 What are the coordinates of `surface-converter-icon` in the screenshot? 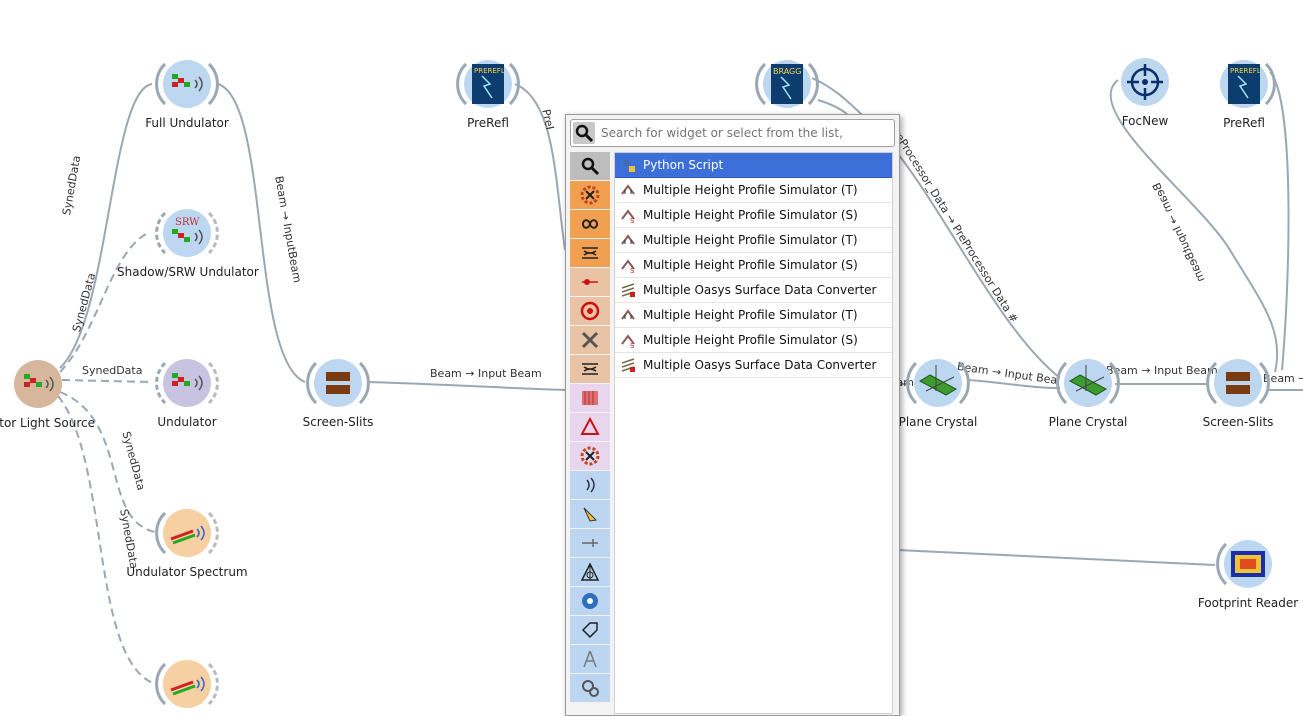 It's located at (628, 365).